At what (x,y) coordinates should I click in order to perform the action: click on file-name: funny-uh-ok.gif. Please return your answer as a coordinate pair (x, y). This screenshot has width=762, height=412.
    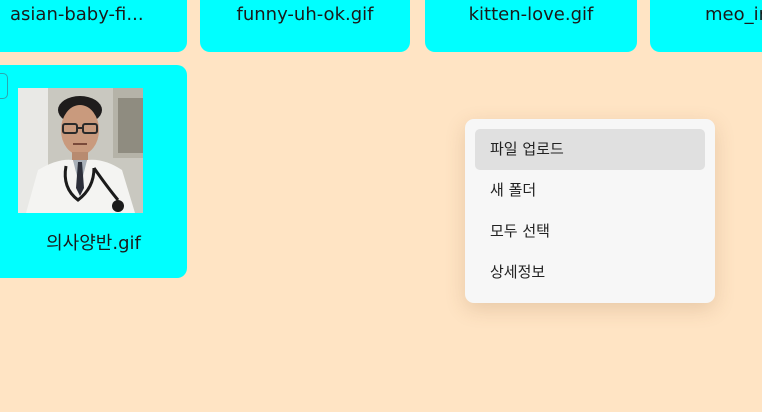
    Looking at the image, I should click on (305, 14).